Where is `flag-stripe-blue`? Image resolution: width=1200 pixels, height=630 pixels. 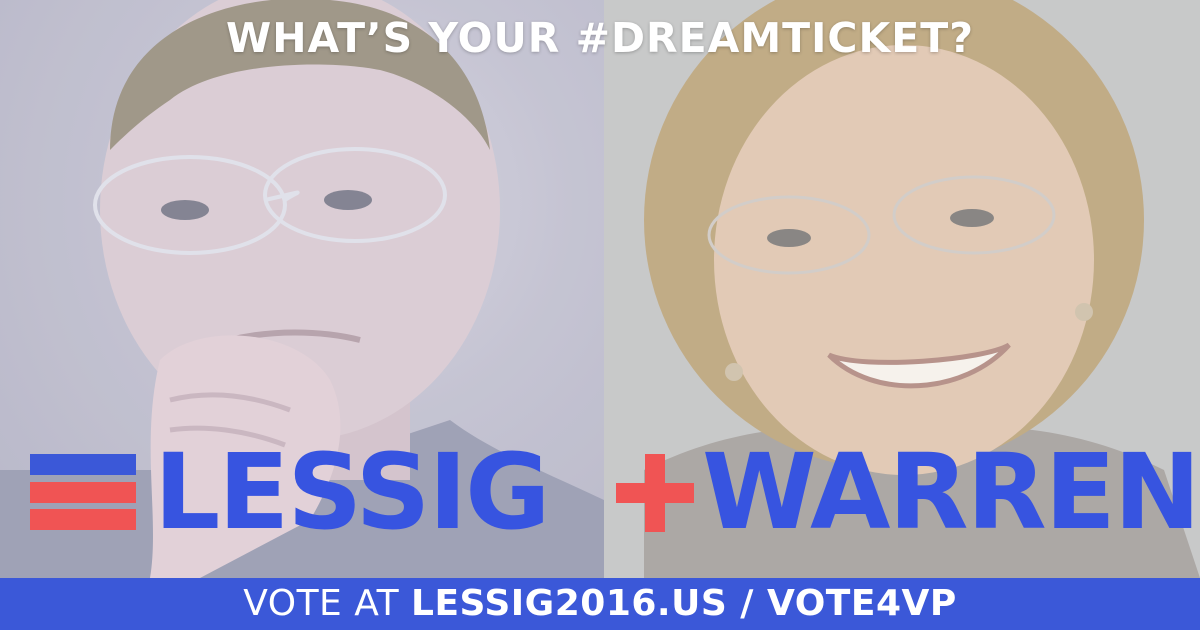 flag-stripe-blue is located at coordinates (83, 464).